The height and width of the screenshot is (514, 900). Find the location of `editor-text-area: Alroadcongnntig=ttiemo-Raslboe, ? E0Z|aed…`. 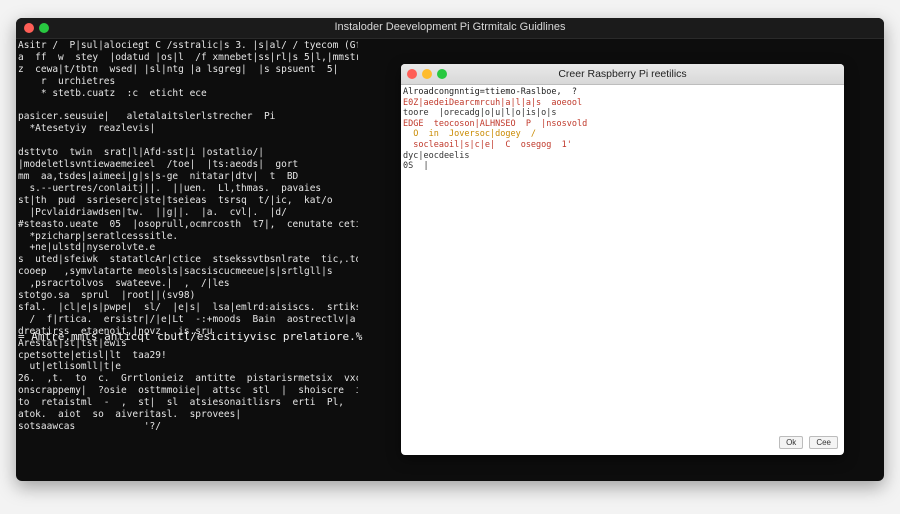

editor-text-area: Alroadcongnntig=ttiemo-Raslboe, ? E0Z|aed… is located at coordinates (620, 129).